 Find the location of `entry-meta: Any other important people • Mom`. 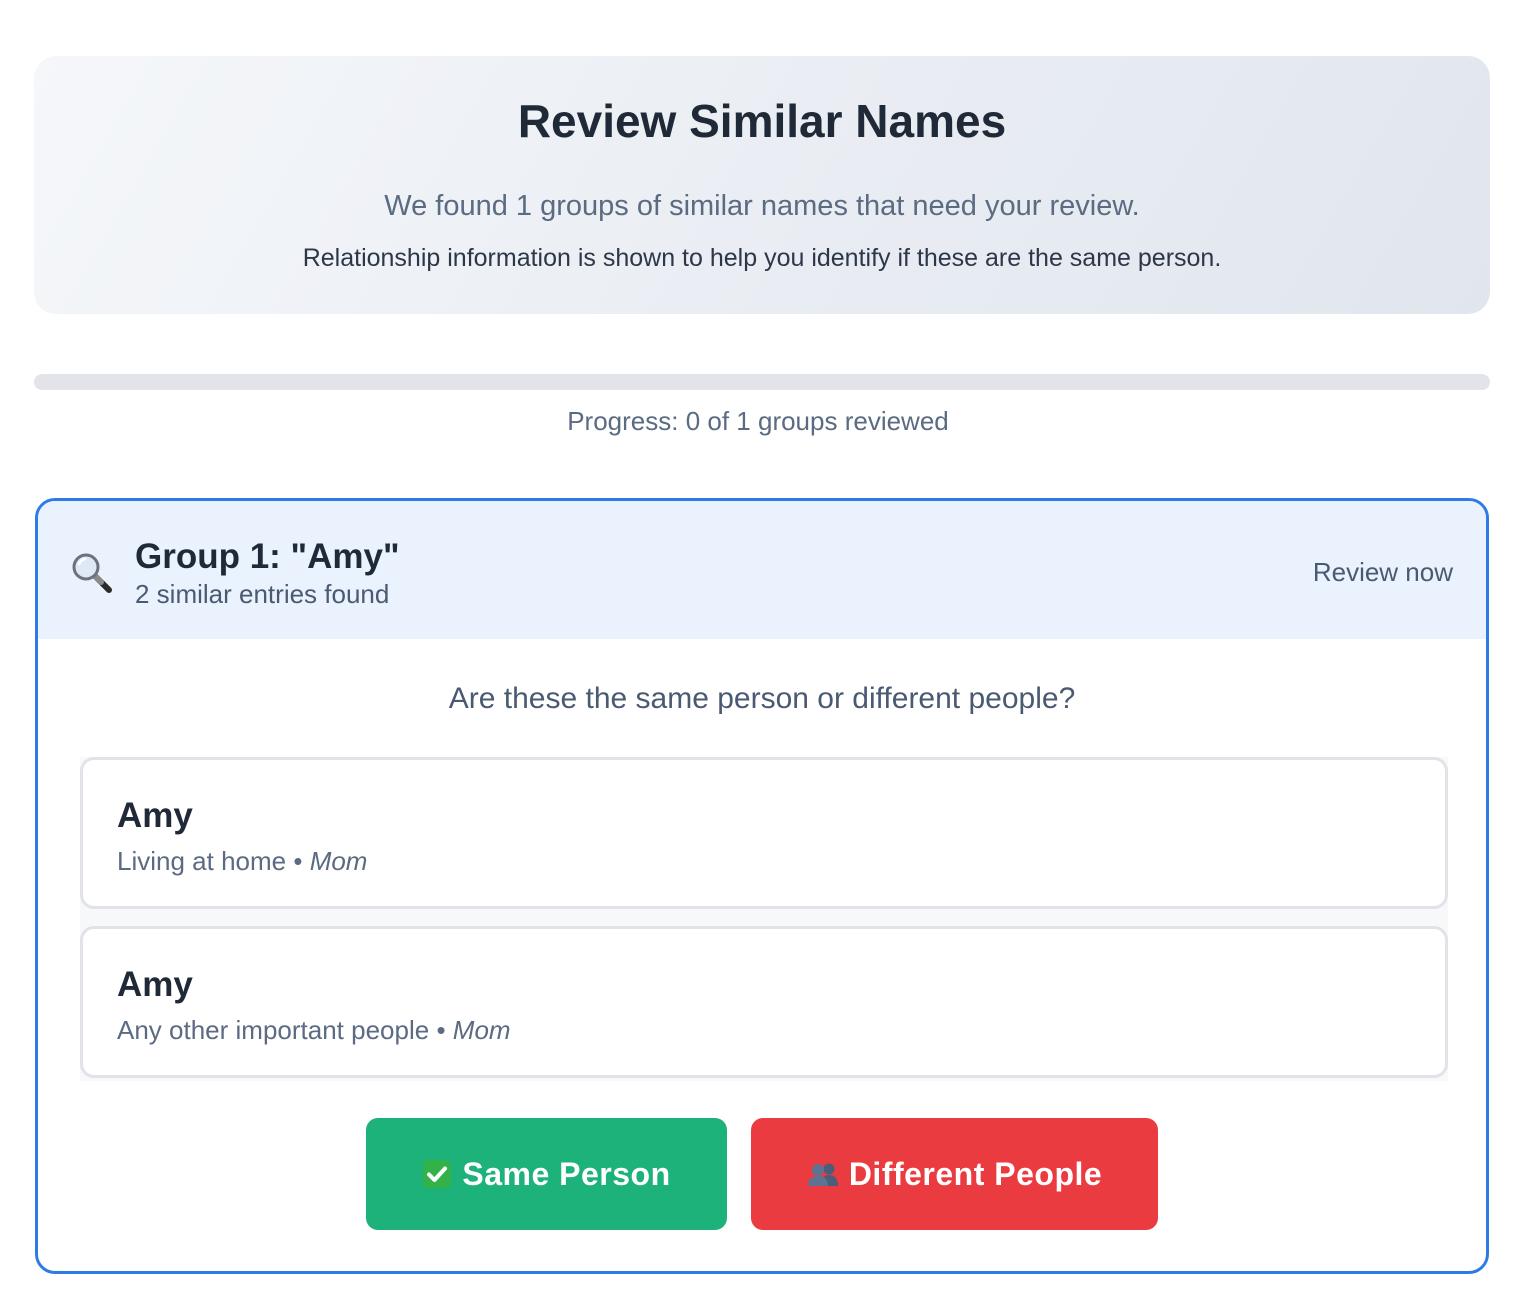

entry-meta: Any other important people • Mom is located at coordinates (314, 1030).